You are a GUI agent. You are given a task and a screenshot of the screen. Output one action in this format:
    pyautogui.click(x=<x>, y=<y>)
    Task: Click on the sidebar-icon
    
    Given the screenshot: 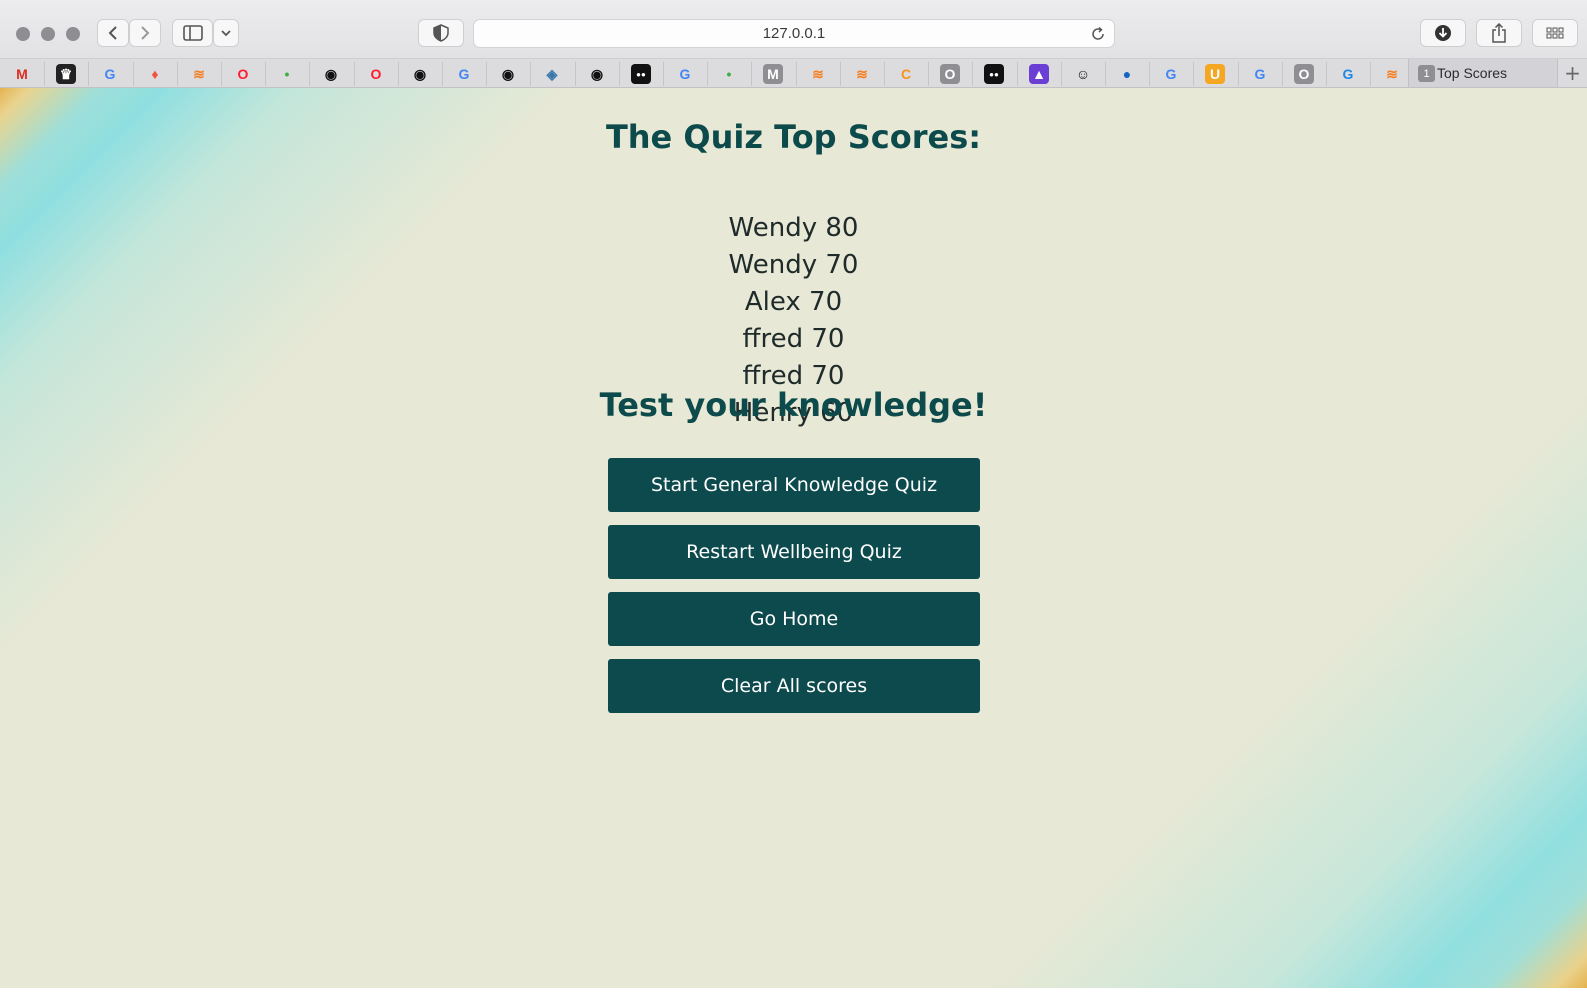 What is the action you would take?
    pyautogui.click(x=192, y=33)
    